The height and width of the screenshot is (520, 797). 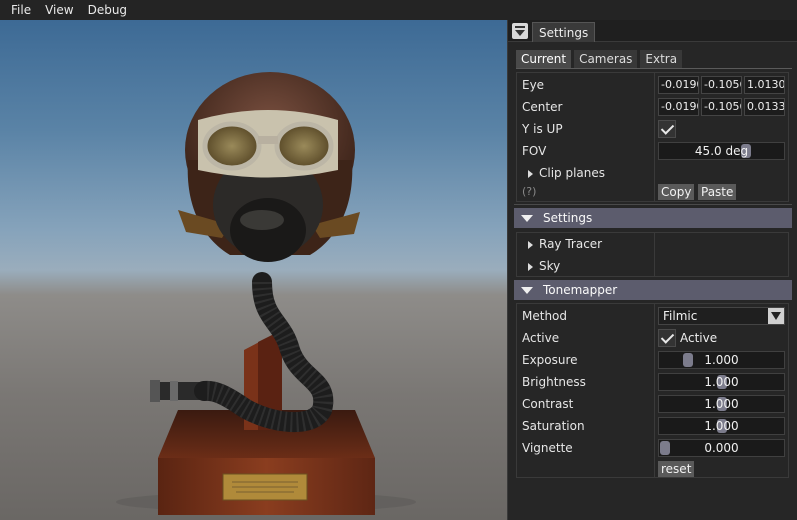 What do you see at coordinates (717, 192) in the screenshot?
I see `paste-button: Paste` at bounding box center [717, 192].